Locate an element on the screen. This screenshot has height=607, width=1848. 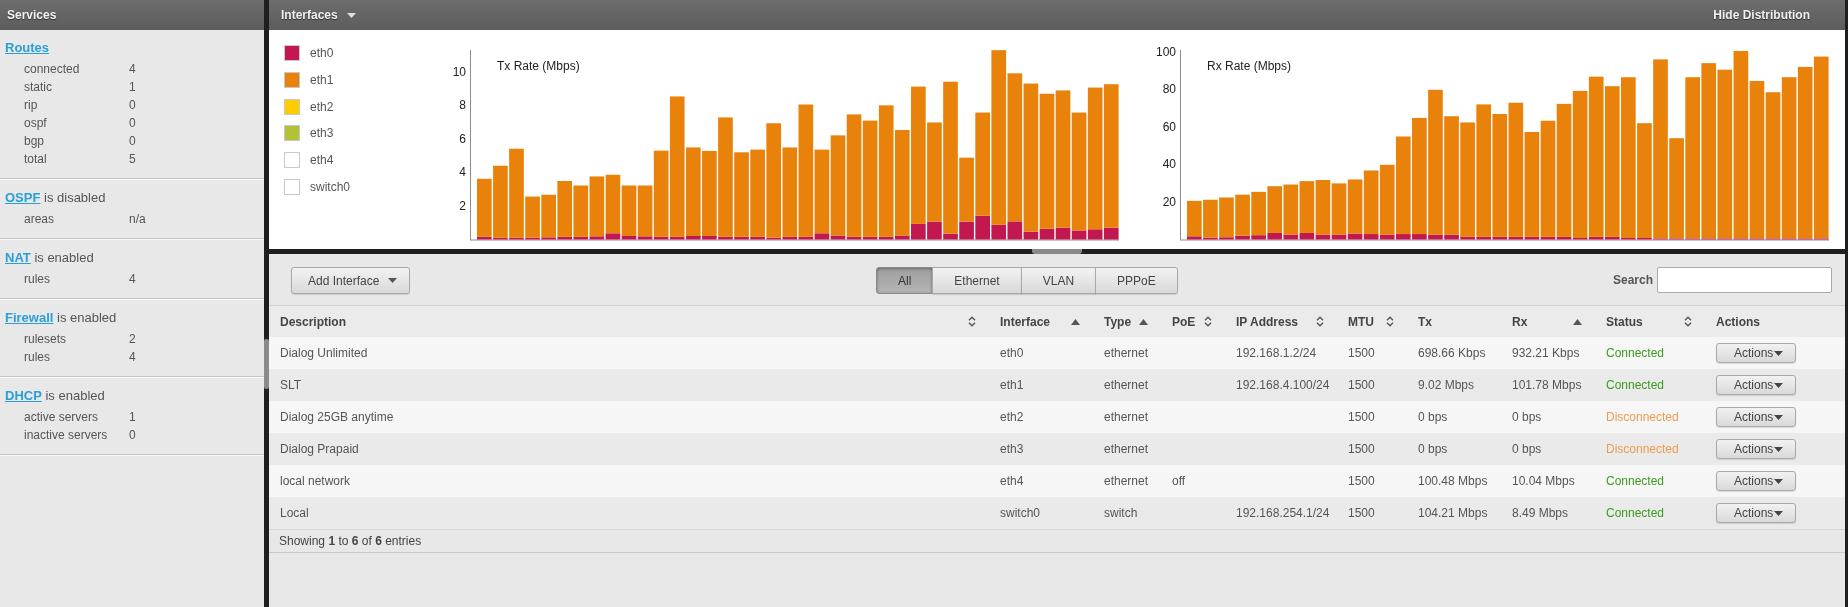
sidebar-title: Services is located at coordinates (132, 15).